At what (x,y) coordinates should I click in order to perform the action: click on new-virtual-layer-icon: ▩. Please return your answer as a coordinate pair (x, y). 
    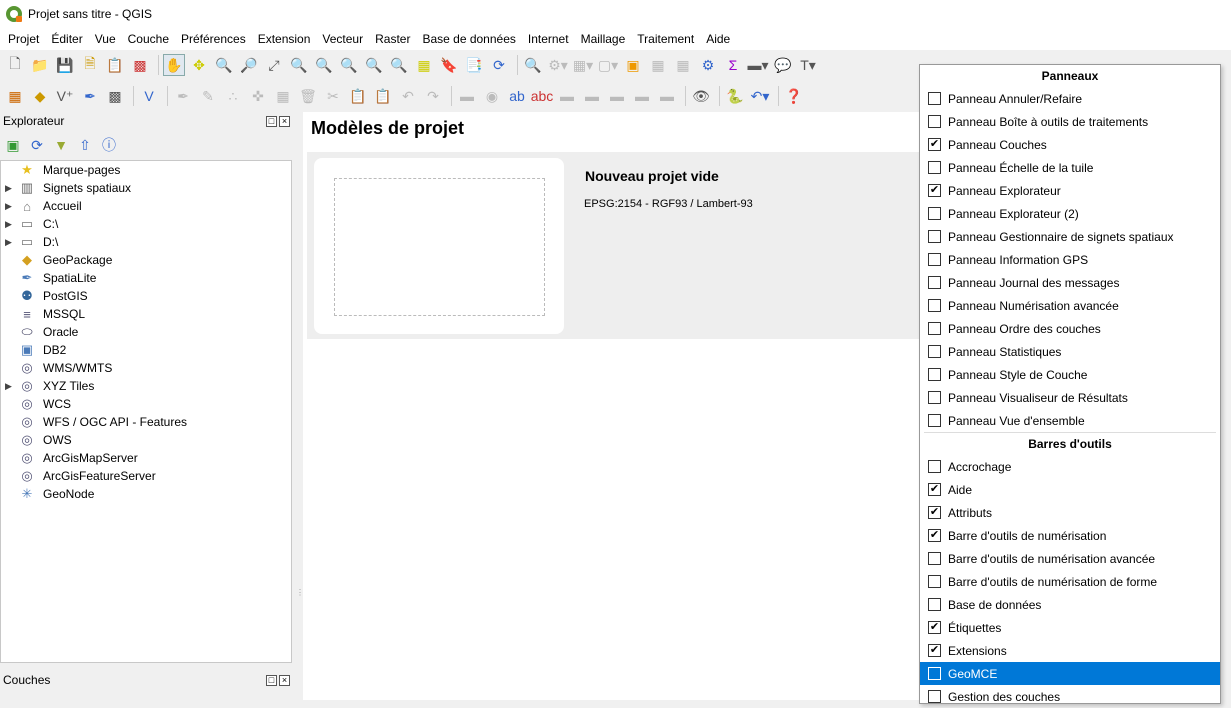
    Looking at the image, I should click on (115, 96).